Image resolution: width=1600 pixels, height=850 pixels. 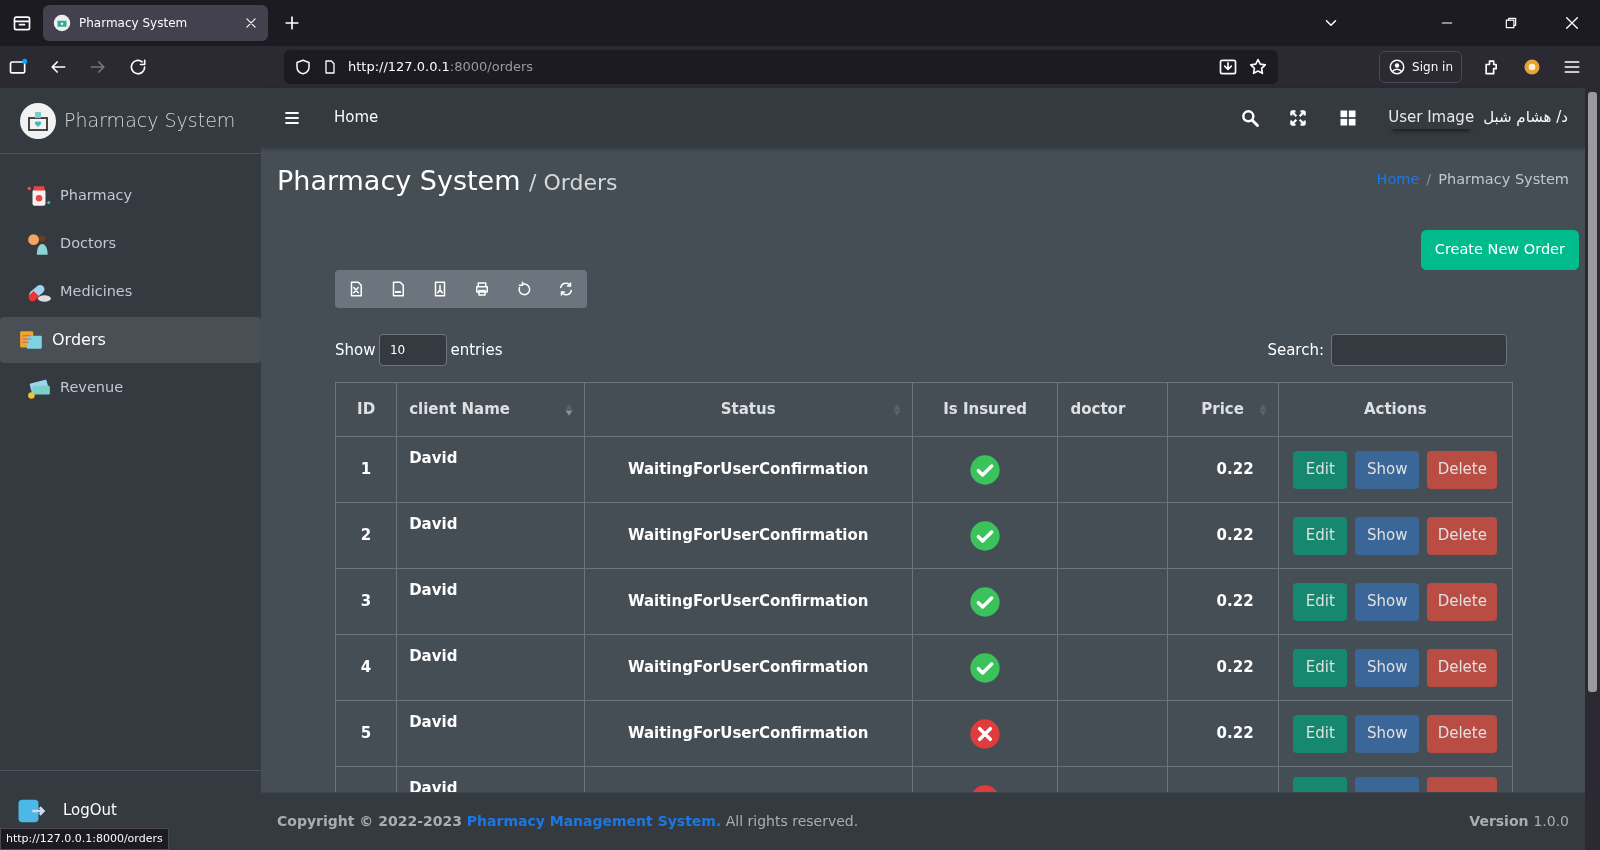 I want to click on logout-link: LogOut, so click(x=90, y=810).